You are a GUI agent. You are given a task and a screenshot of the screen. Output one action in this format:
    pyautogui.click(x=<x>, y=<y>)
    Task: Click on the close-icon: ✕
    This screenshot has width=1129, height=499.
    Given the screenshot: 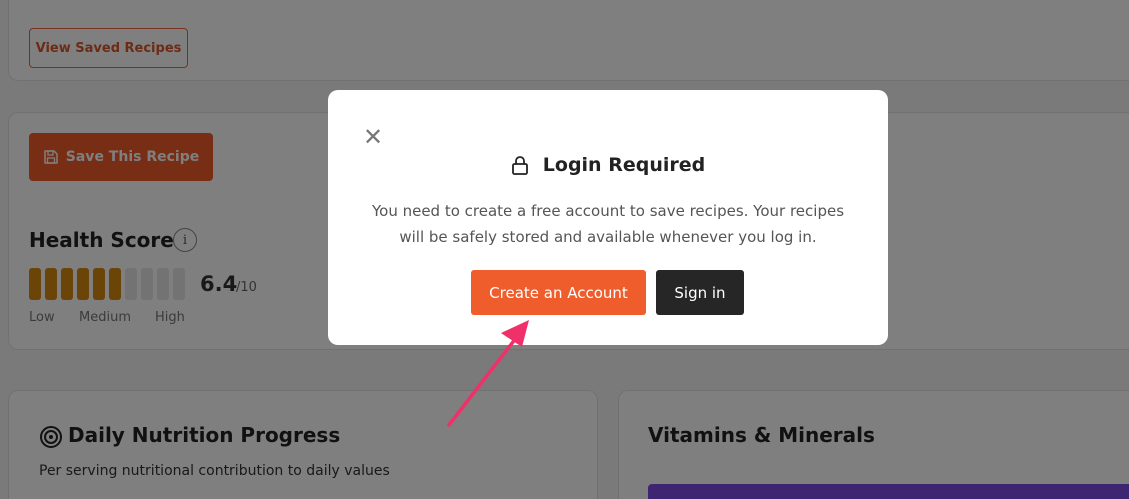 What is the action you would take?
    pyautogui.click(x=373, y=137)
    